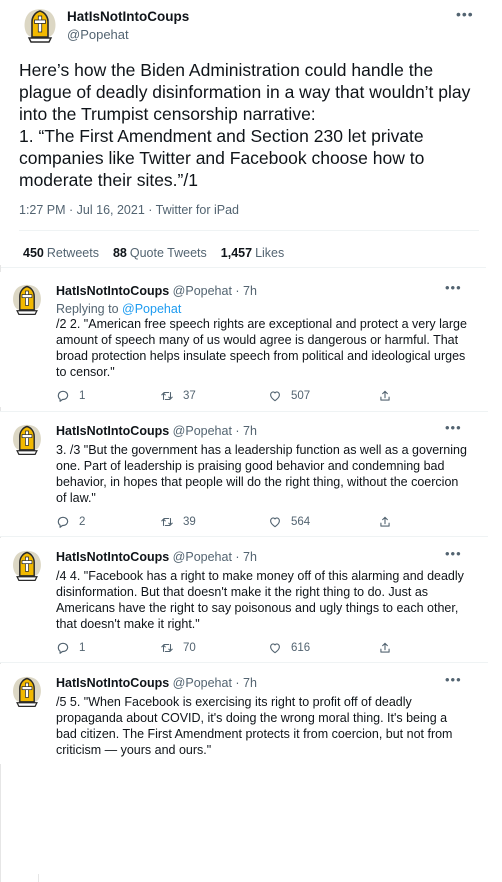 The width and height of the screenshot is (502, 882). I want to click on likes-stat: 1,457 Likes, so click(252, 253).